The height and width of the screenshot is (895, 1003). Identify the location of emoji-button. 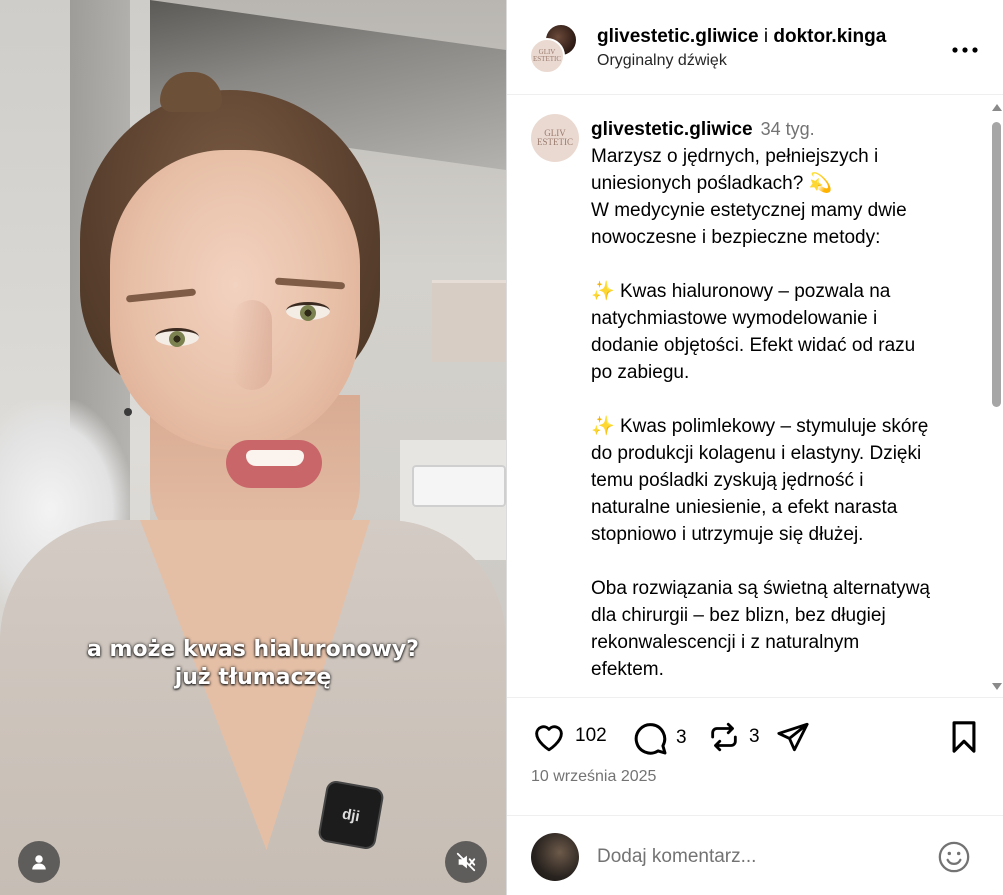
(954, 859).